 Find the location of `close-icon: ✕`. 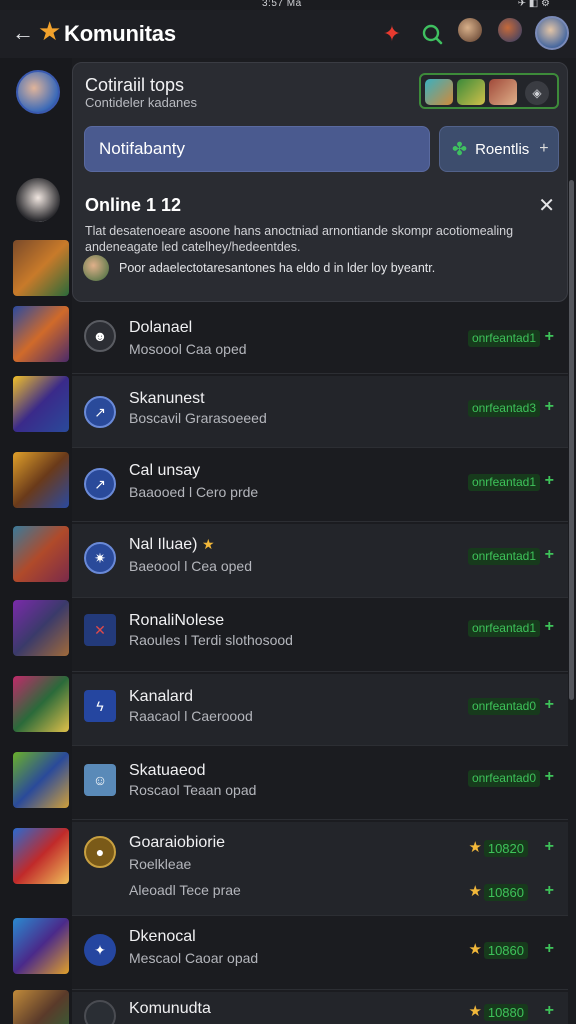

close-icon: ✕ is located at coordinates (546, 205).